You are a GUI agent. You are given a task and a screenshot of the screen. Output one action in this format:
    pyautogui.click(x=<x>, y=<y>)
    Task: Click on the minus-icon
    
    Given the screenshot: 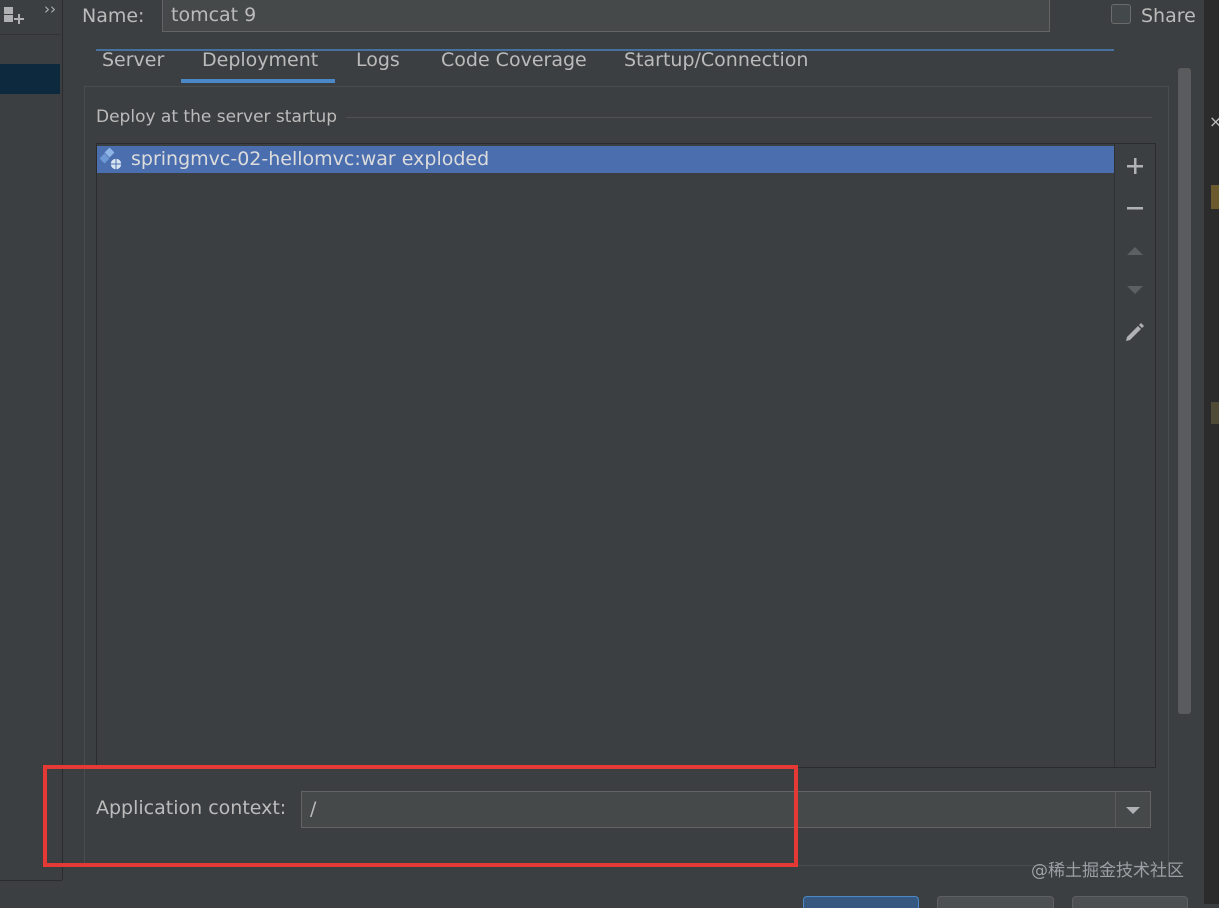 What is the action you would take?
    pyautogui.click(x=1135, y=208)
    